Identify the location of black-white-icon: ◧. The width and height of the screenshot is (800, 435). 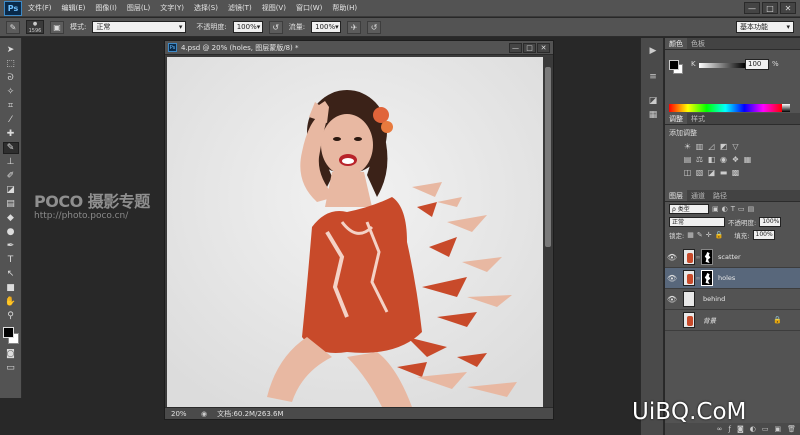
(711, 160).